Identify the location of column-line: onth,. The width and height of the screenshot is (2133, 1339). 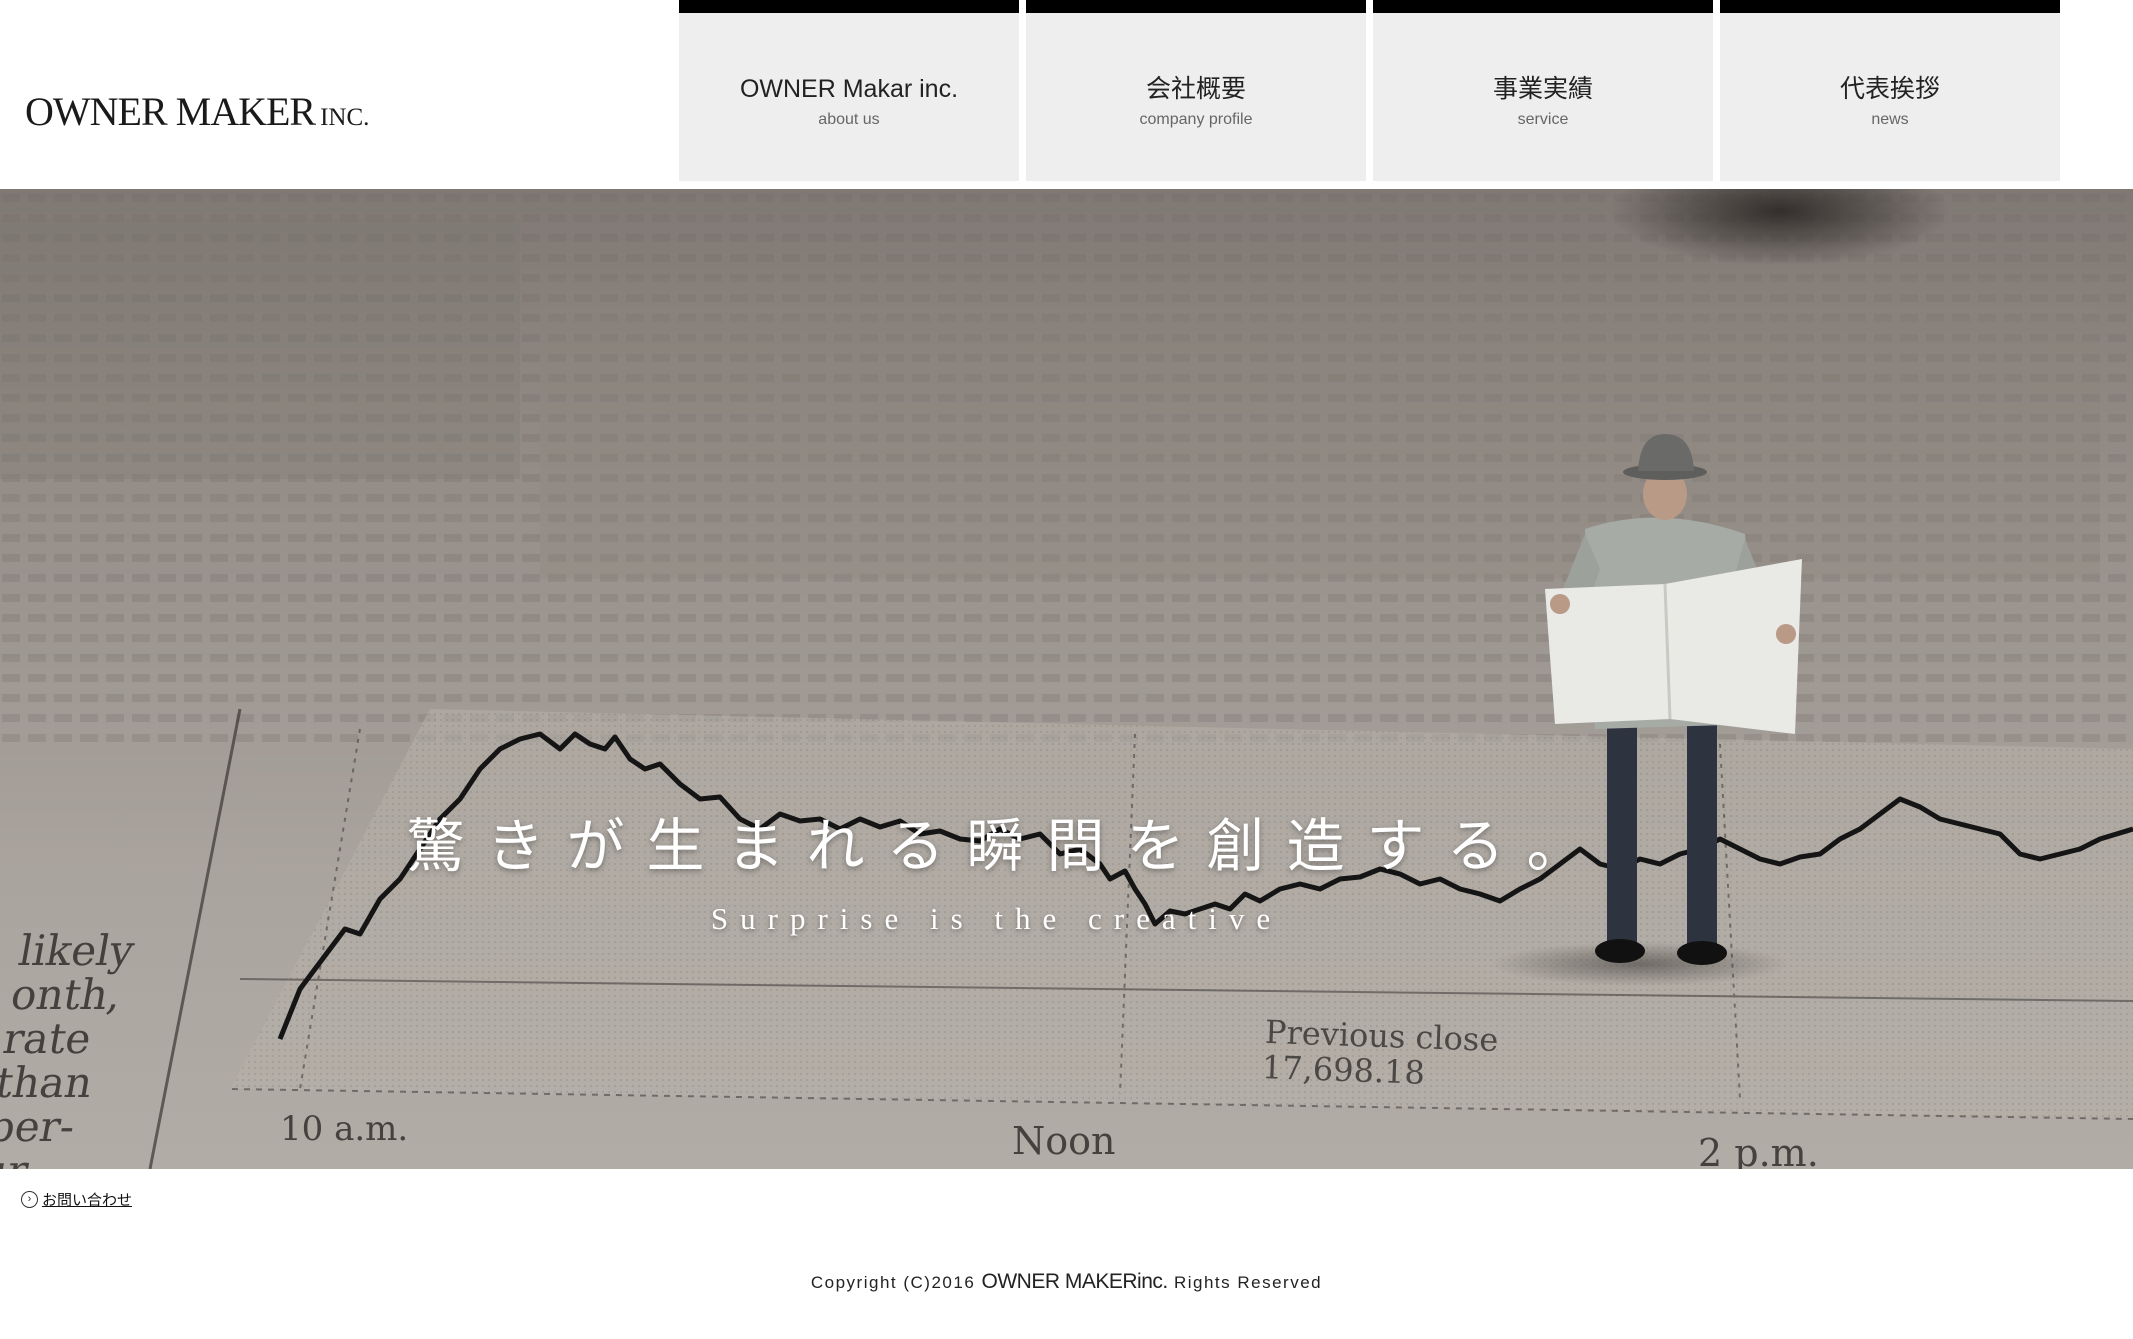
(66, 994).